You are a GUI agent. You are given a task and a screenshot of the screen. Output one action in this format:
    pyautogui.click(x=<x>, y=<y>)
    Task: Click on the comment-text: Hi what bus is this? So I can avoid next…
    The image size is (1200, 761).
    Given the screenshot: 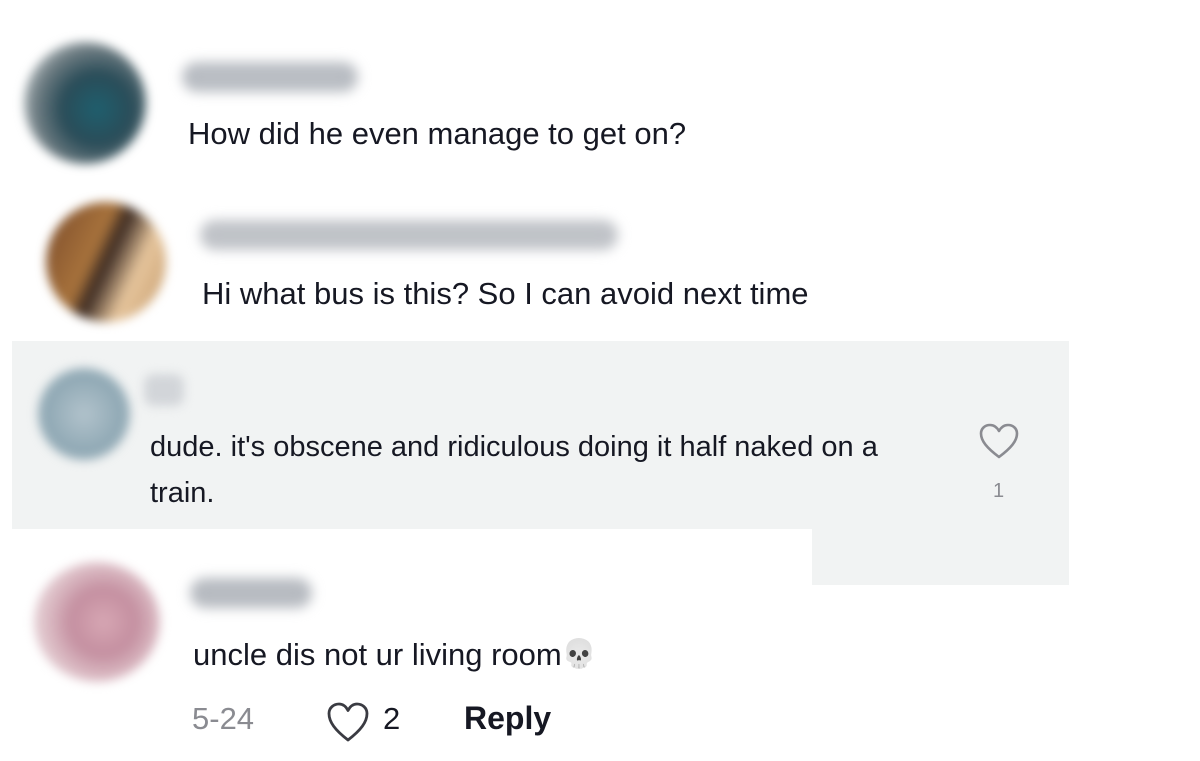 What is the action you would take?
    pyautogui.click(x=505, y=293)
    